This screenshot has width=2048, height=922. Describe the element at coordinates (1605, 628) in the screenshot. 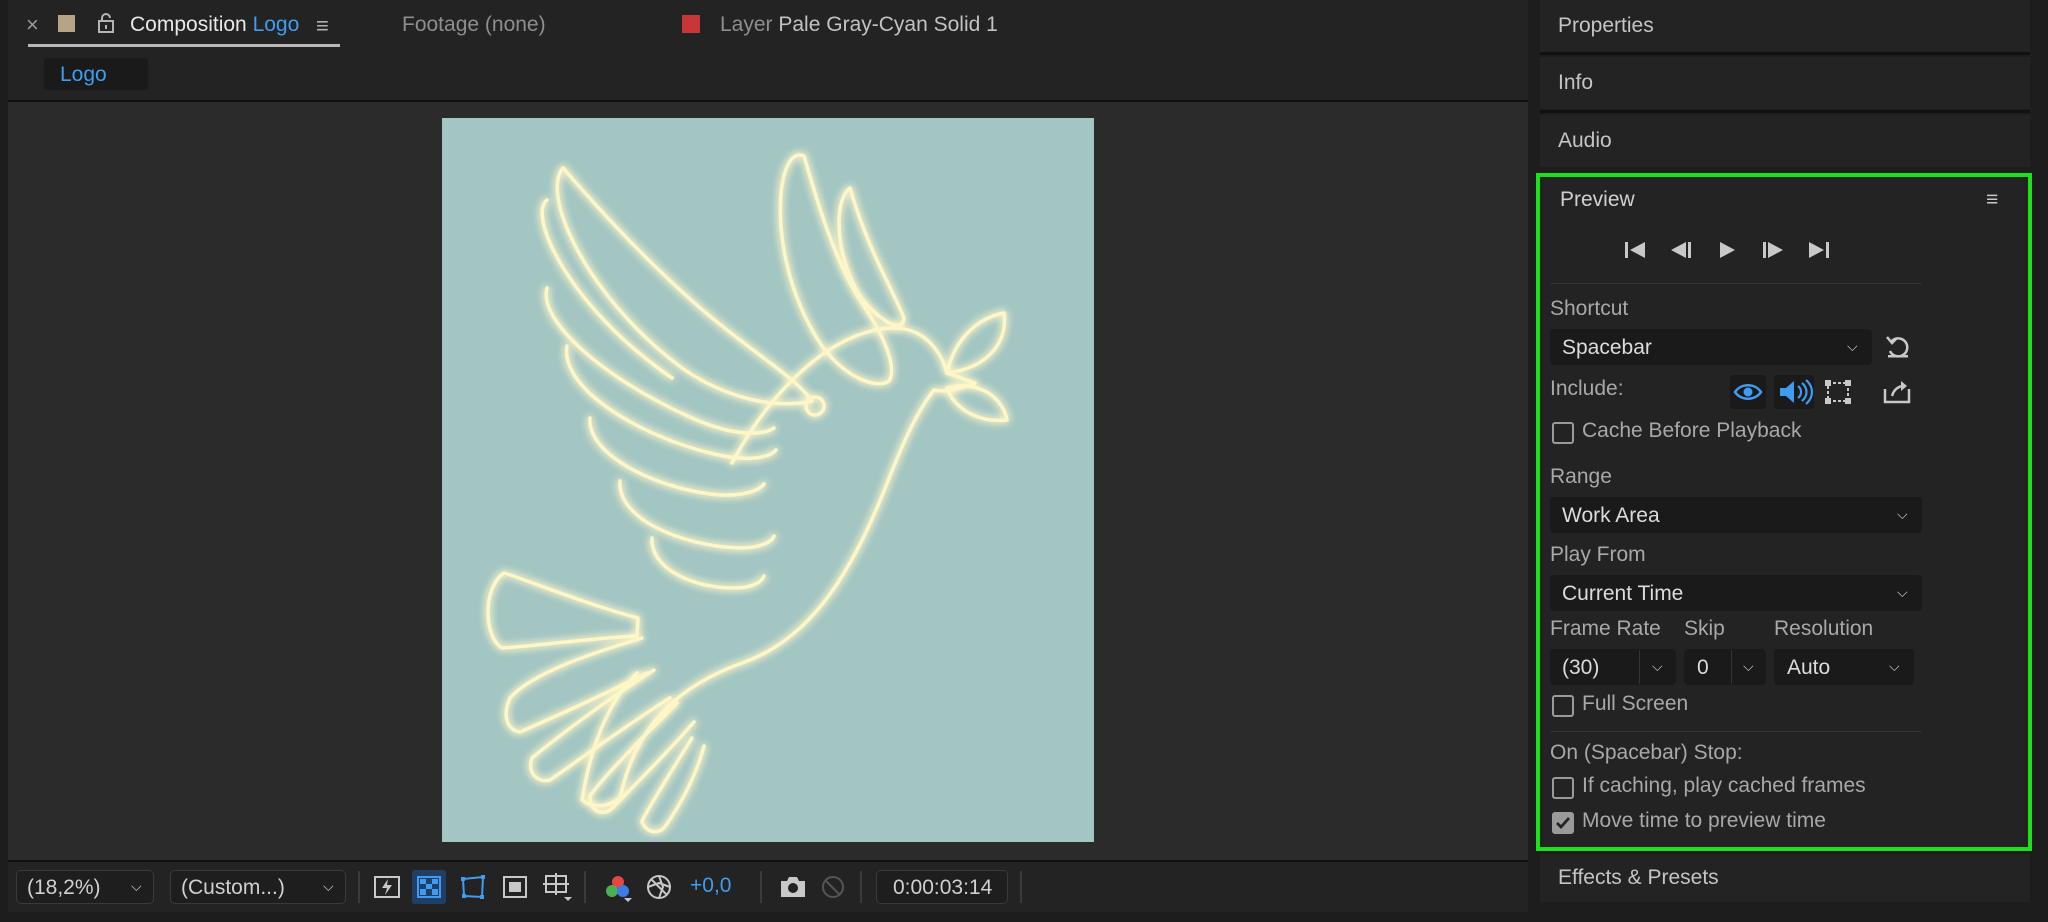

I see `frame-rate-label: Frame Rate` at that location.